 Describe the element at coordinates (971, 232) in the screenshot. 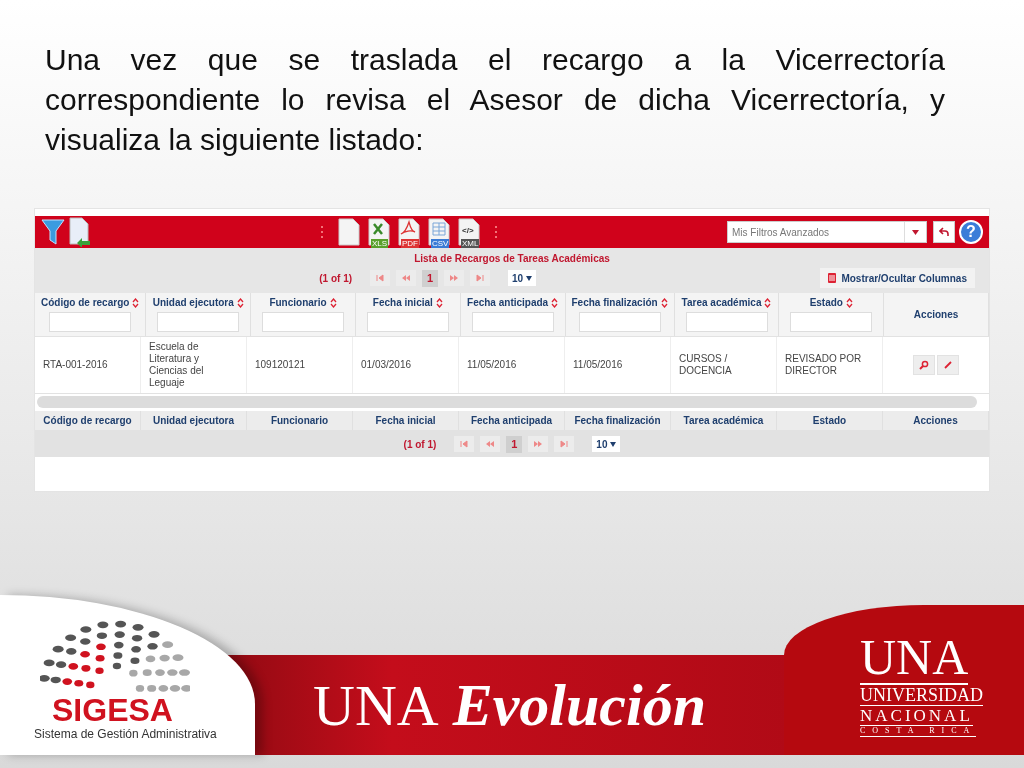

I see `help-button: ?` at that location.